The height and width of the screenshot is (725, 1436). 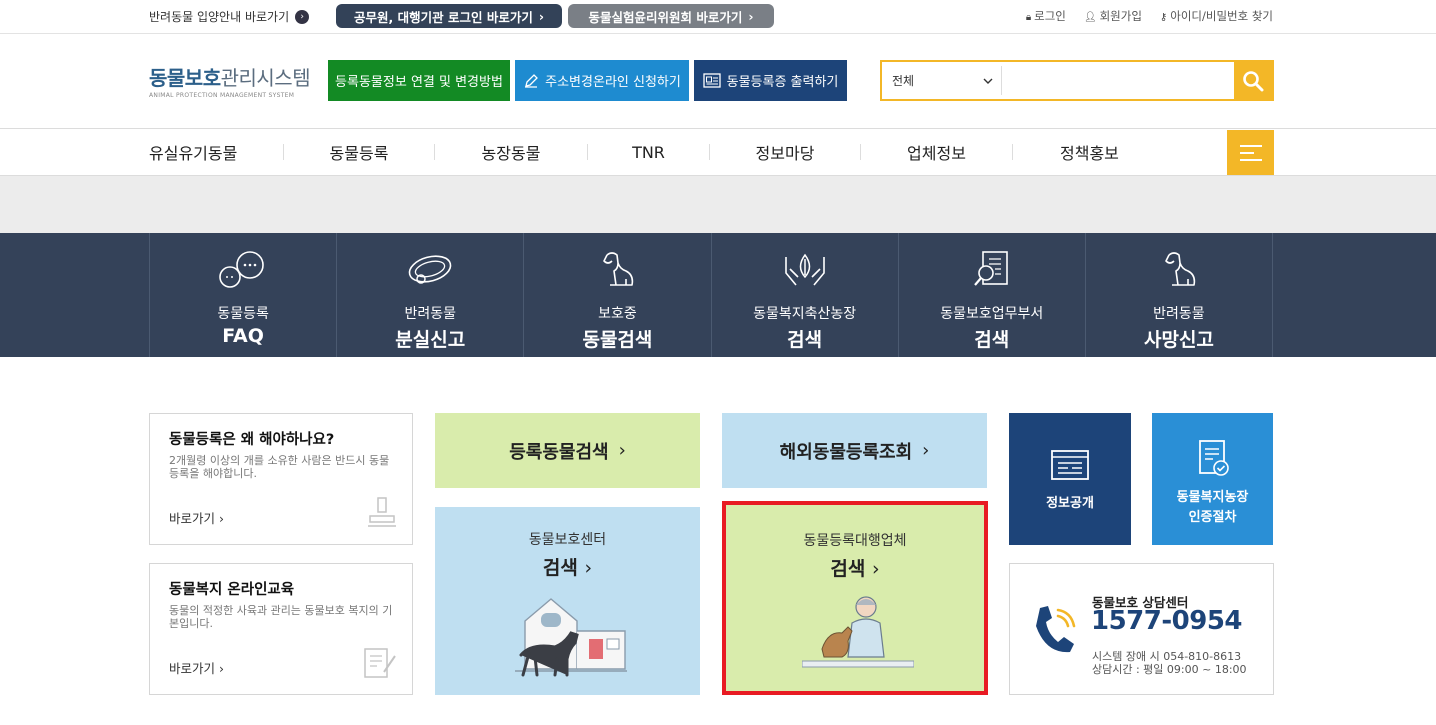 I want to click on nav-item-registration: 동물등록, so click(x=359, y=152).